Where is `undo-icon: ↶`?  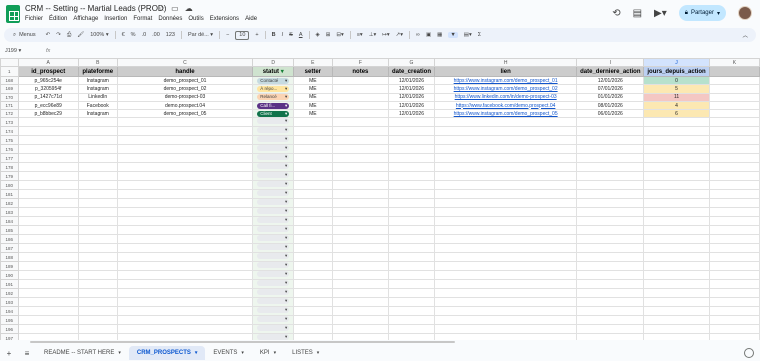
undo-icon: ↶ is located at coordinates (48, 35).